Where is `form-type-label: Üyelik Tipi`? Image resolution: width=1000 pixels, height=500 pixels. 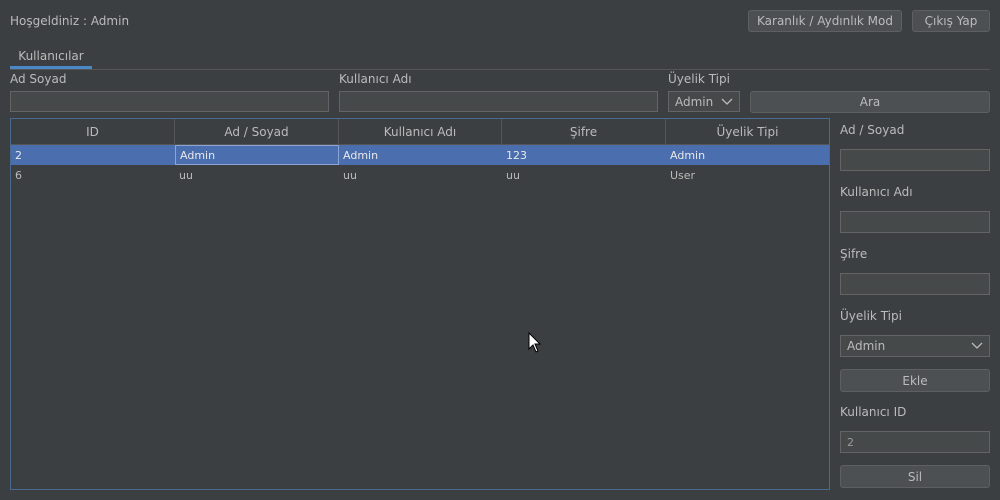
form-type-label: Üyelik Tipi is located at coordinates (871, 316).